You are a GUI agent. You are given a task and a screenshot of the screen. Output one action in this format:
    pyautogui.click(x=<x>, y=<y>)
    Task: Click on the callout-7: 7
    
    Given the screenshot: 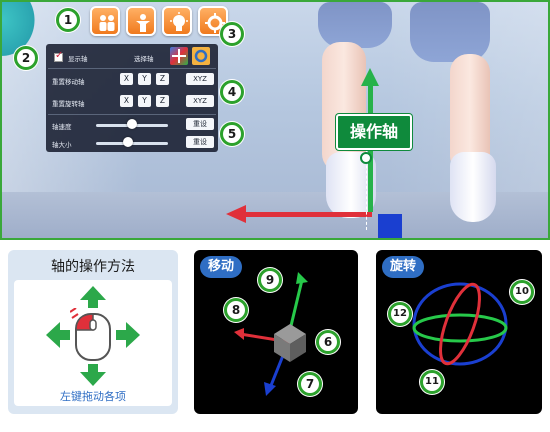 What is the action you would take?
    pyautogui.click(x=310, y=384)
    